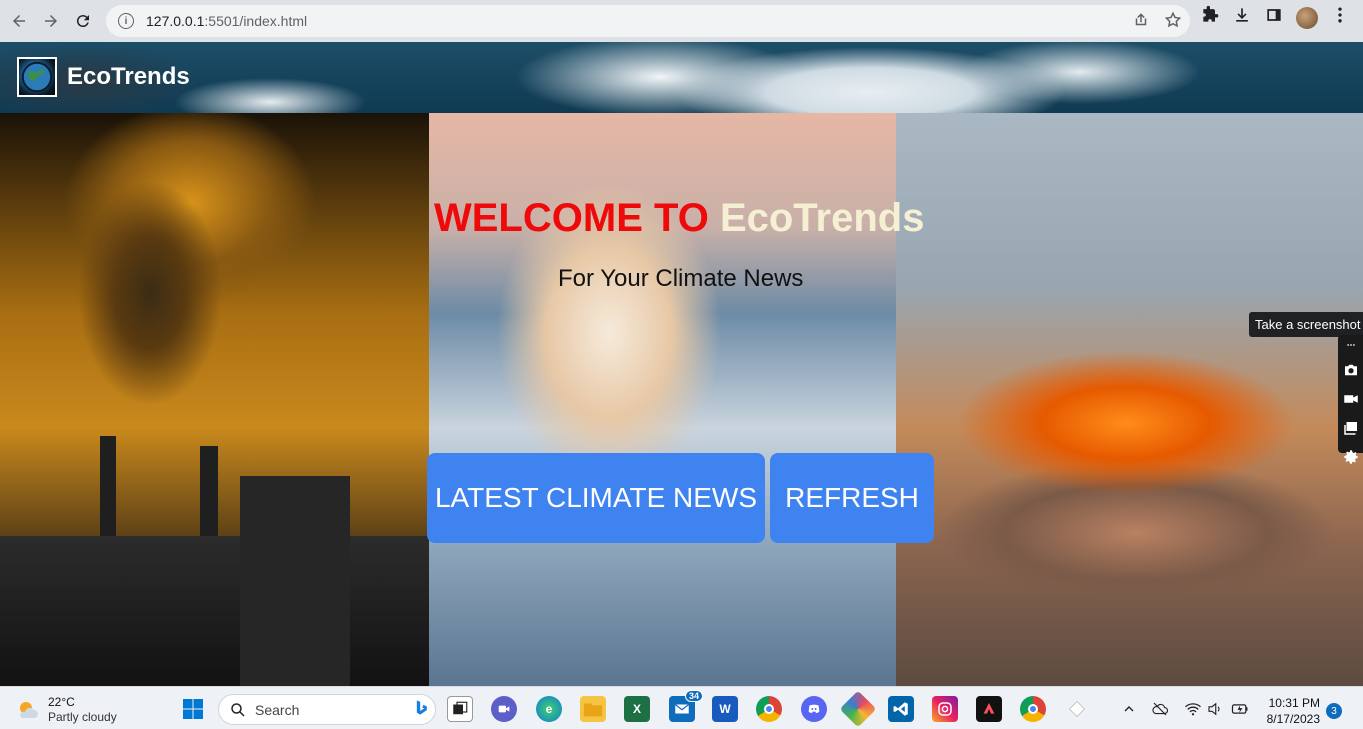  What do you see at coordinates (1215, 709) in the screenshot?
I see `volume-icon` at bounding box center [1215, 709].